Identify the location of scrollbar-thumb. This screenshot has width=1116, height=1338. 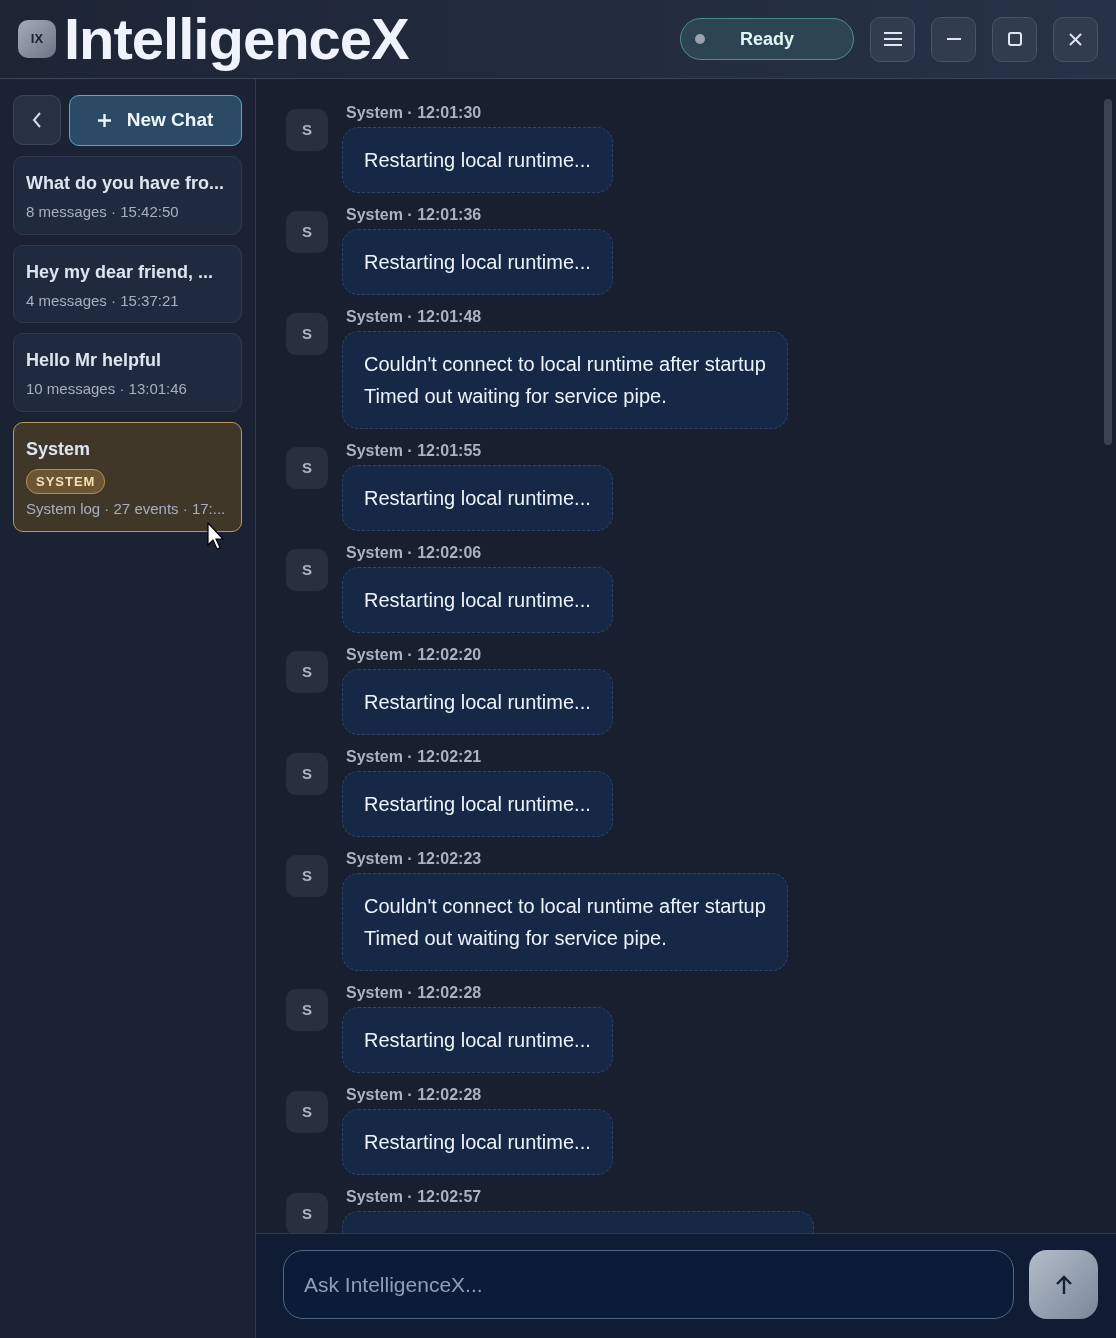
(1108, 272).